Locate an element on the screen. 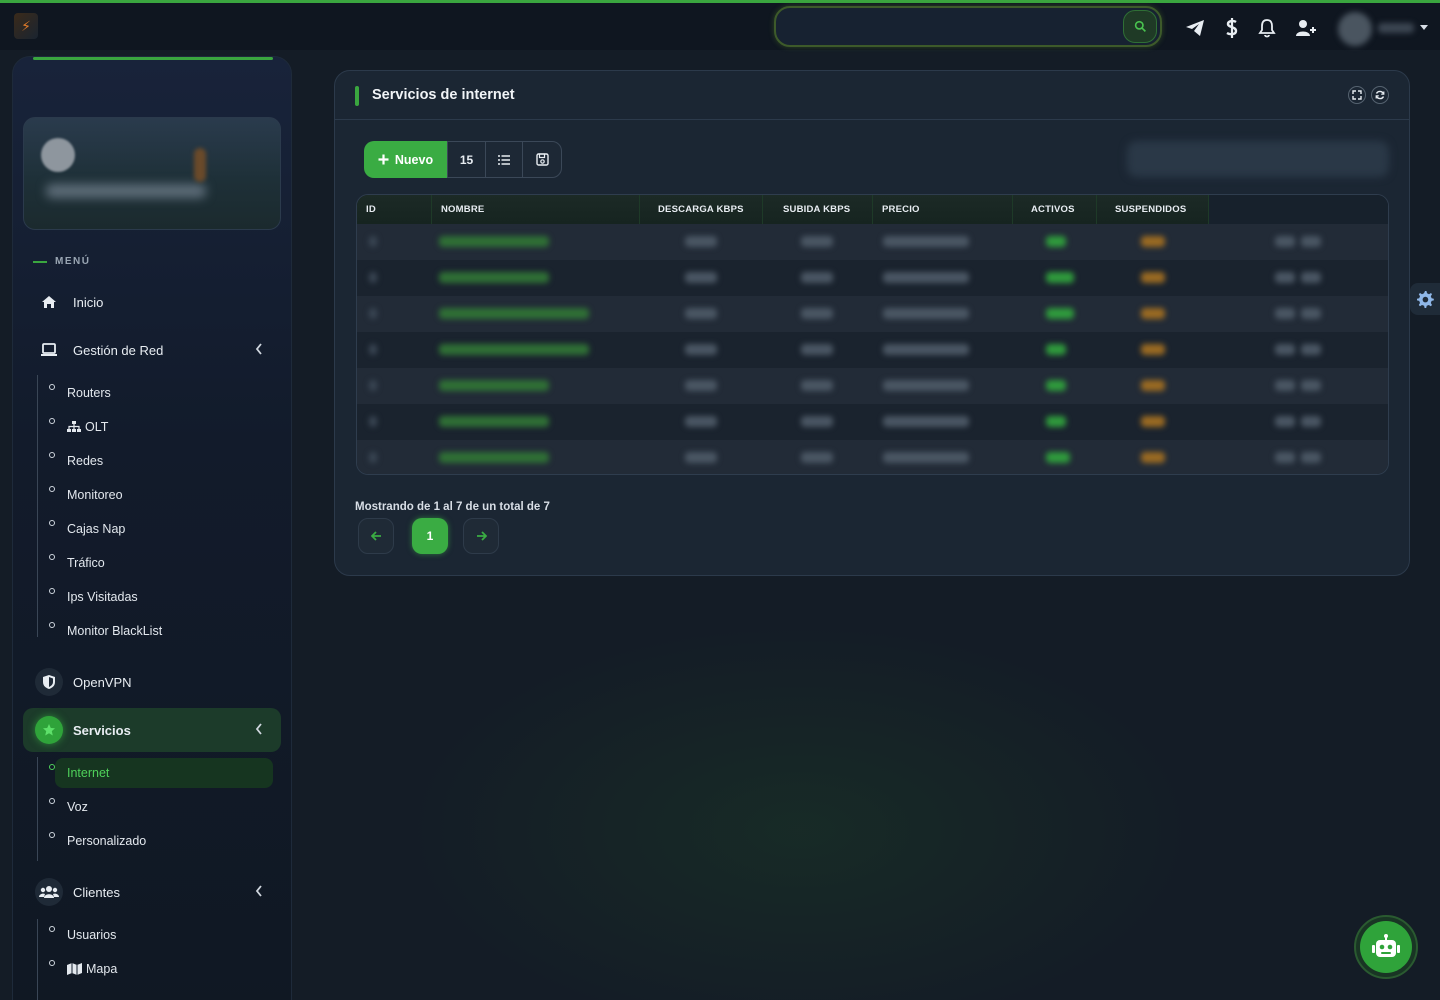  telegram-icon is located at coordinates (1195, 28).